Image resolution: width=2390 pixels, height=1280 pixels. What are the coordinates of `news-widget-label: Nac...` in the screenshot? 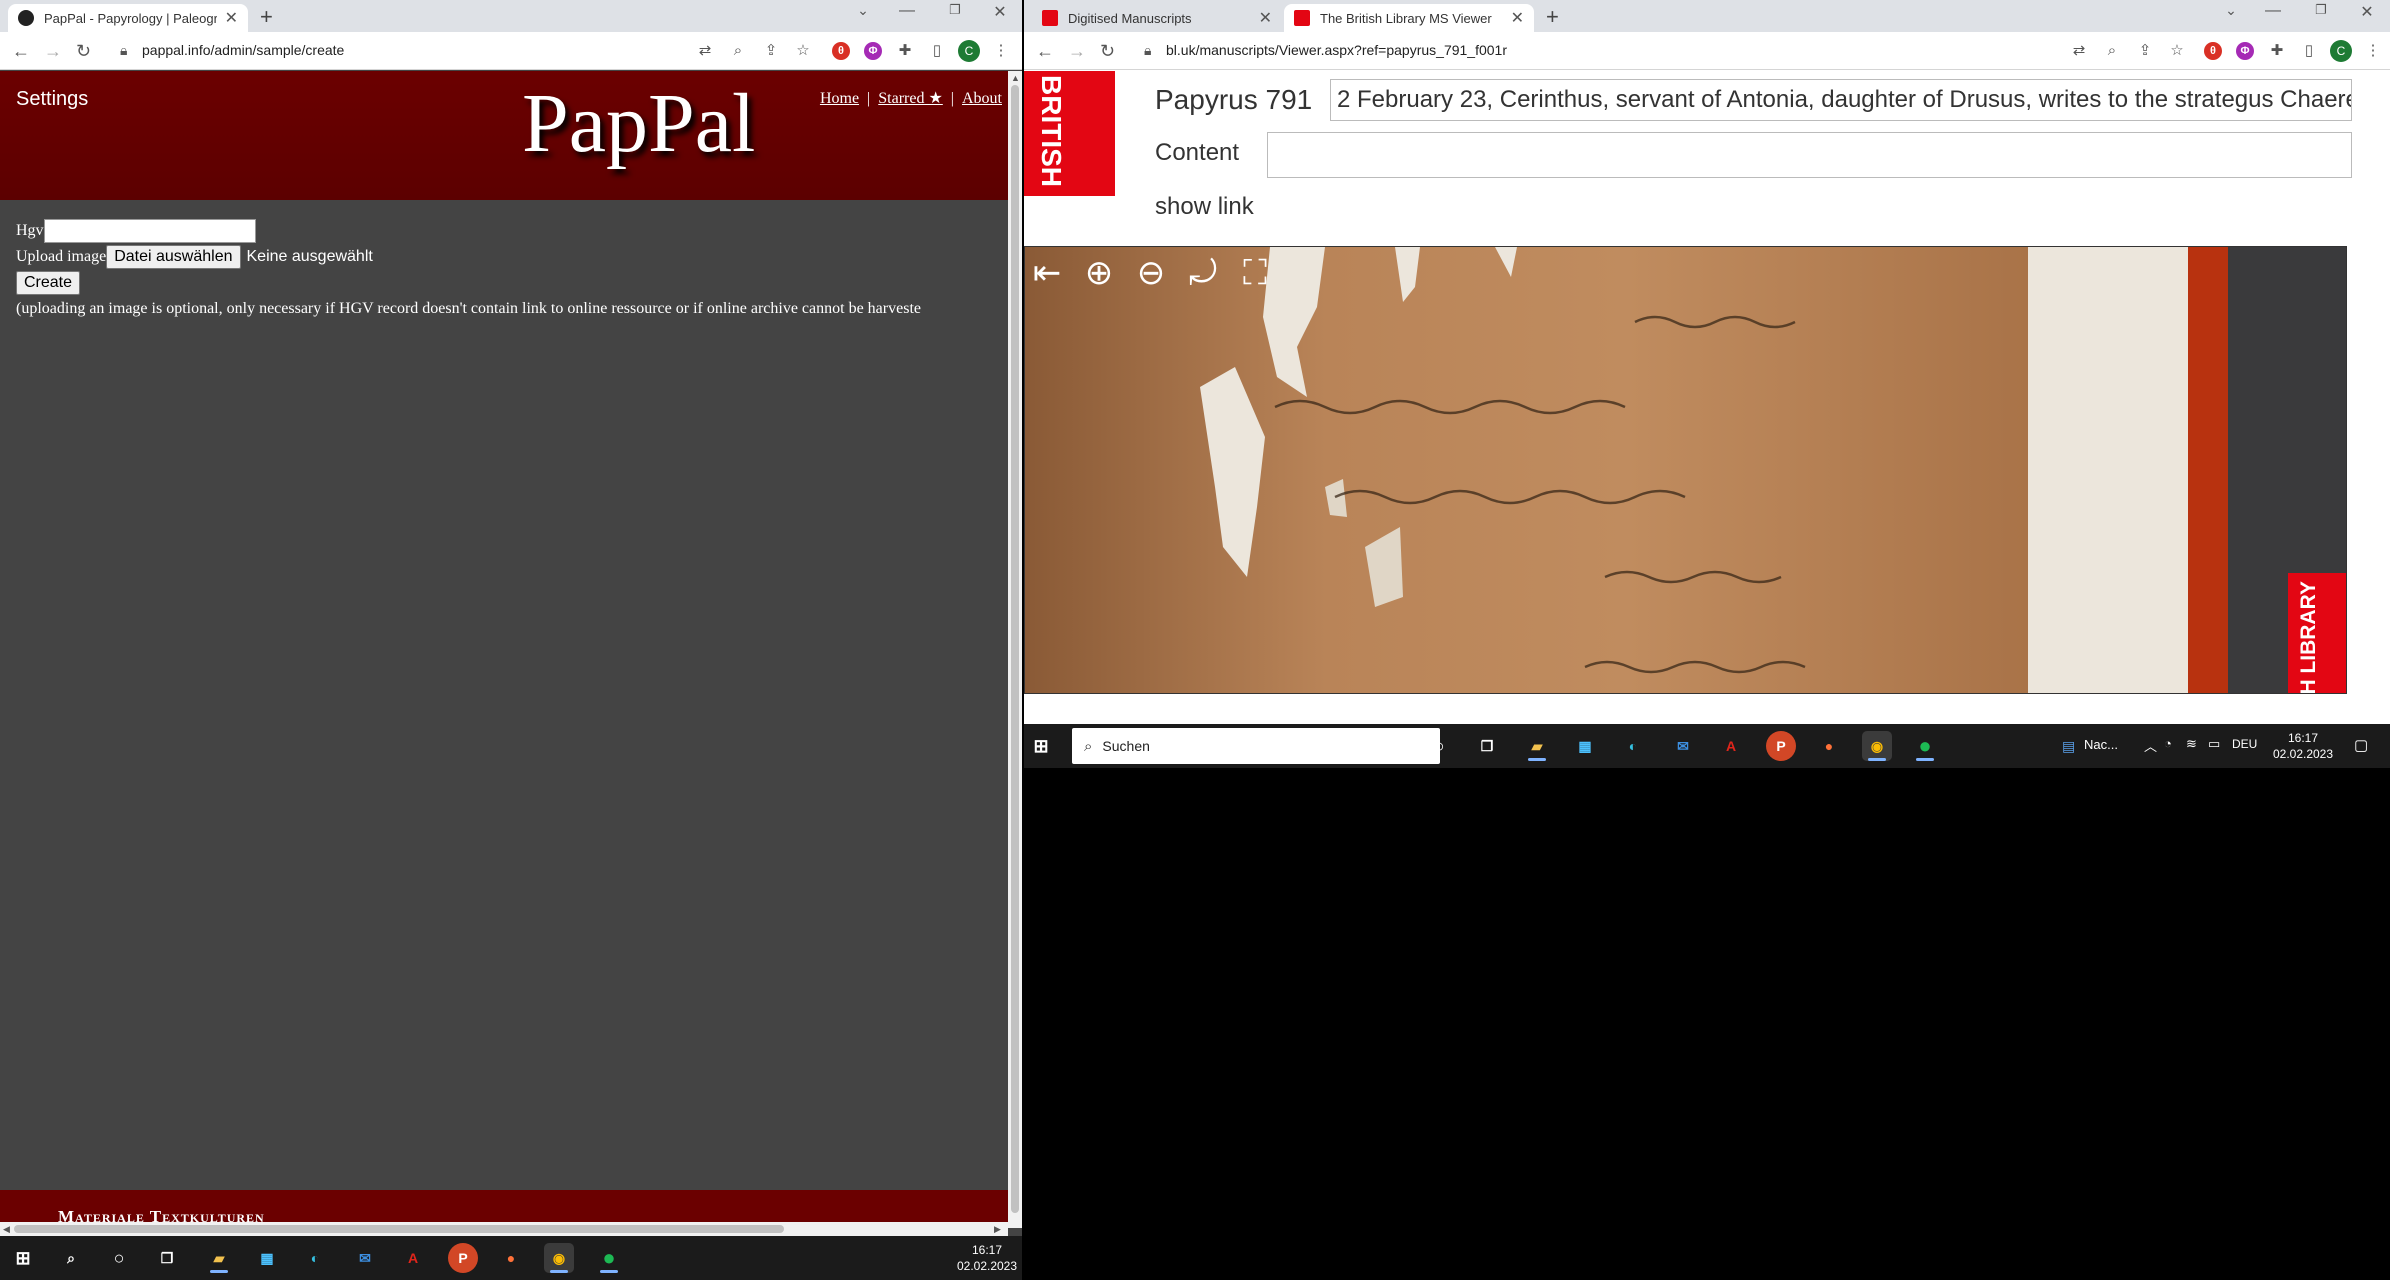 It's located at (2101, 744).